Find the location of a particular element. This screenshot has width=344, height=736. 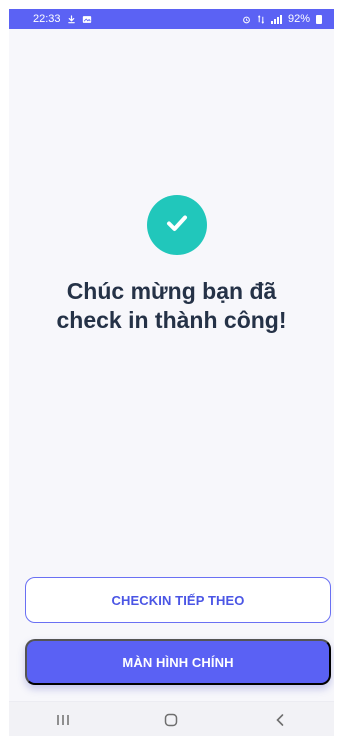

recent-apps-icon is located at coordinates (63, 720).